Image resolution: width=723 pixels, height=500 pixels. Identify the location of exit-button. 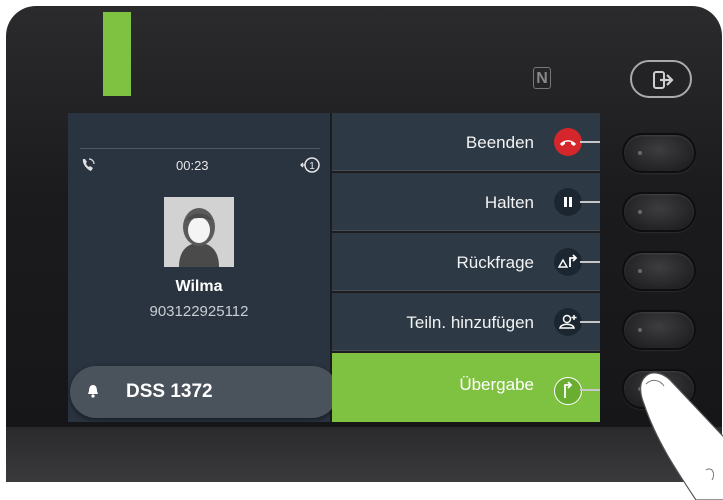
(661, 79).